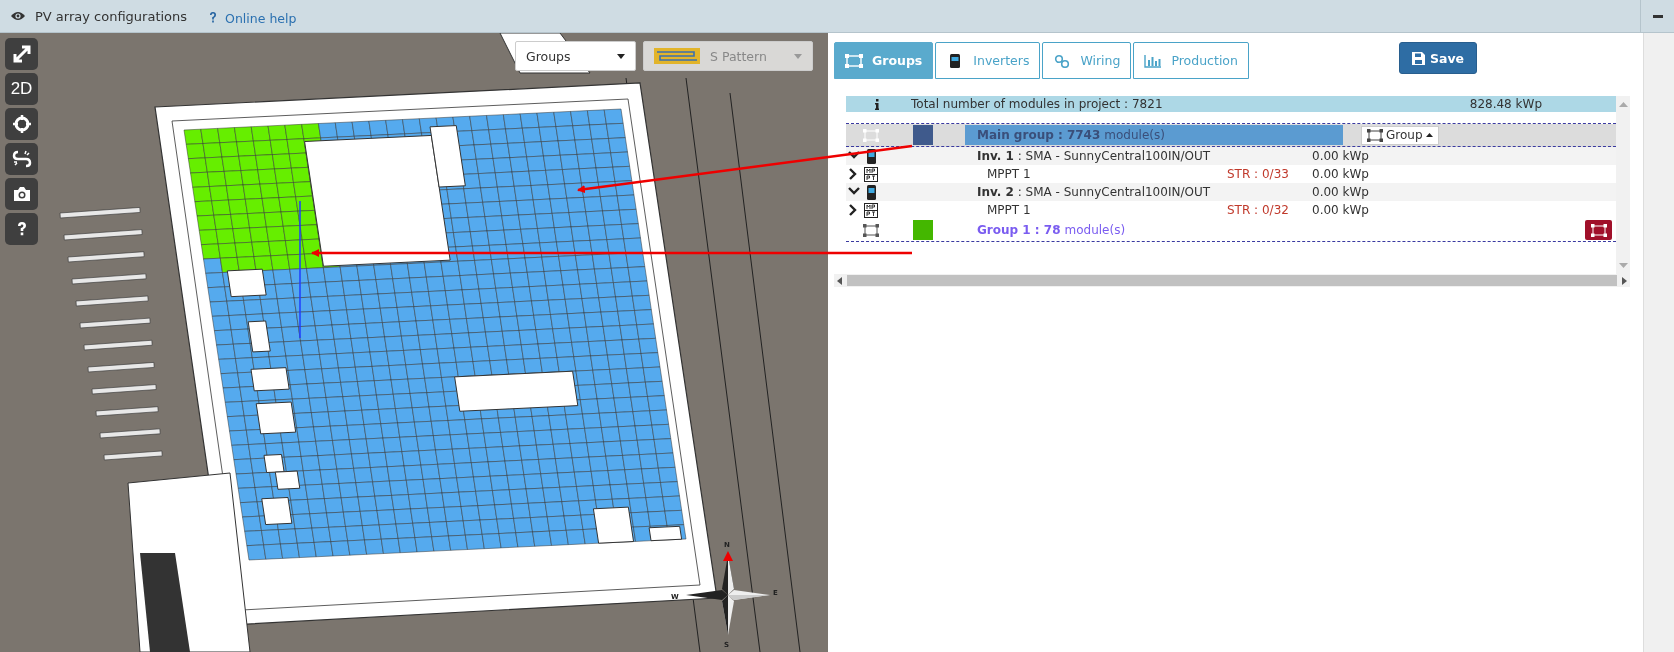 This screenshot has width=1674, height=652. What do you see at coordinates (1232, 280) in the screenshot?
I see `horizontal-scrollbar` at bounding box center [1232, 280].